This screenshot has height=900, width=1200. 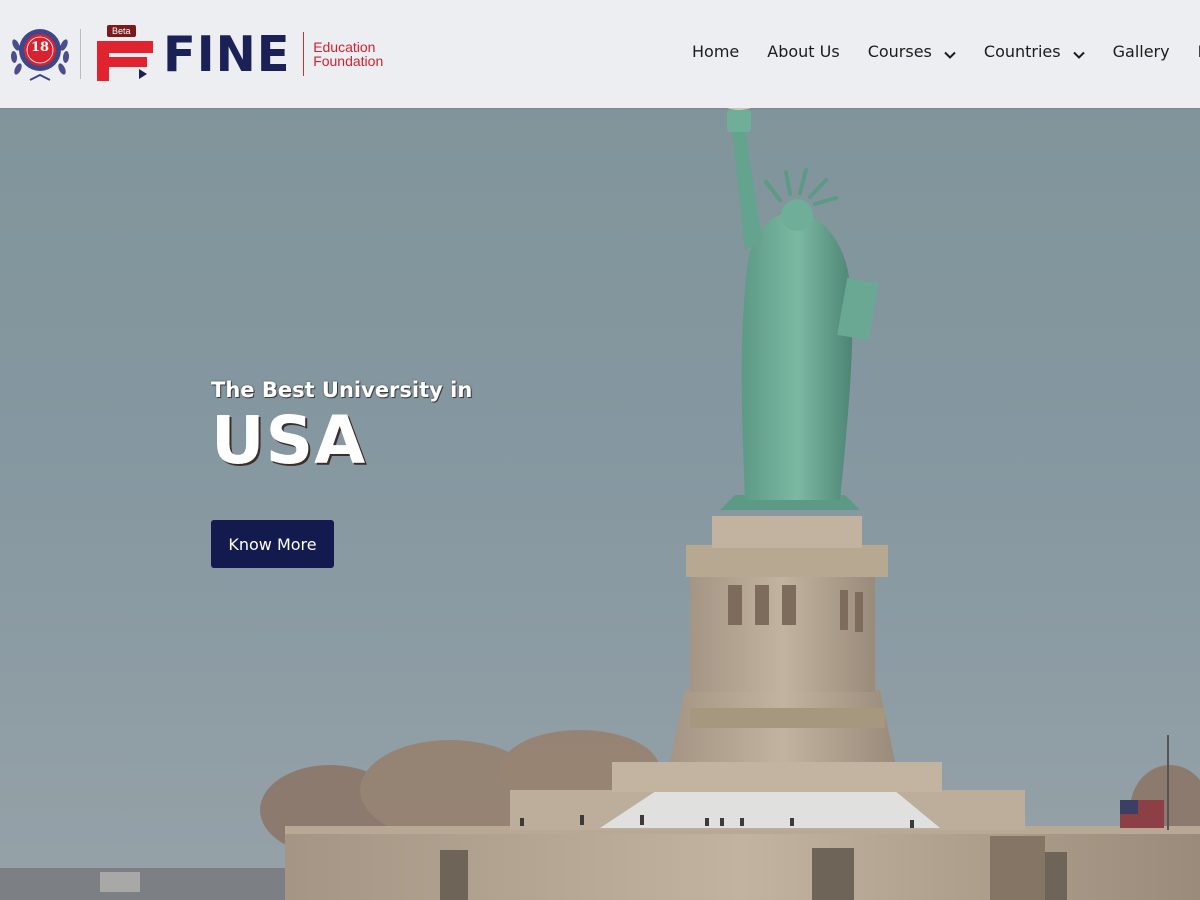 I want to click on nav-gallery-label: Gallery, so click(x=1141, y=51).